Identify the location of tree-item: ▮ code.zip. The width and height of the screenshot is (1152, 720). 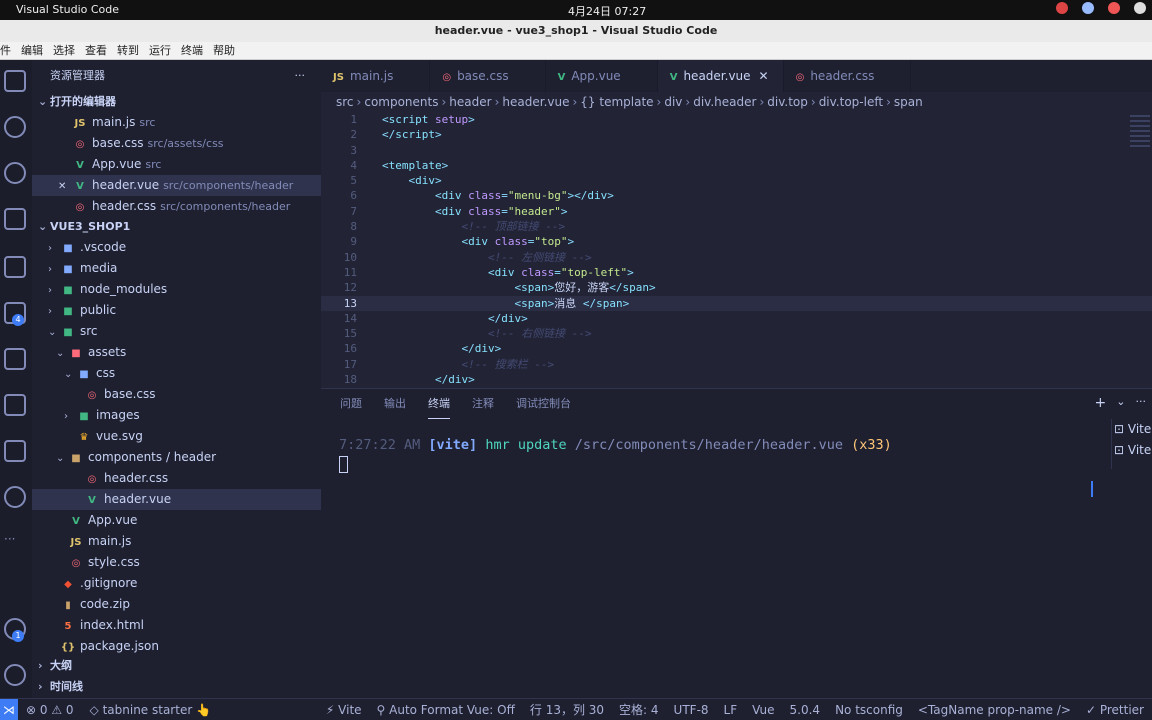
(176, 604).